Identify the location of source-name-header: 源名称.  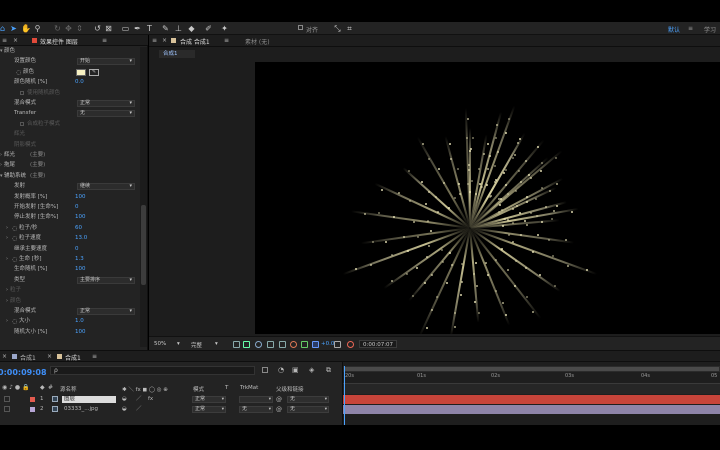
(68, 389).